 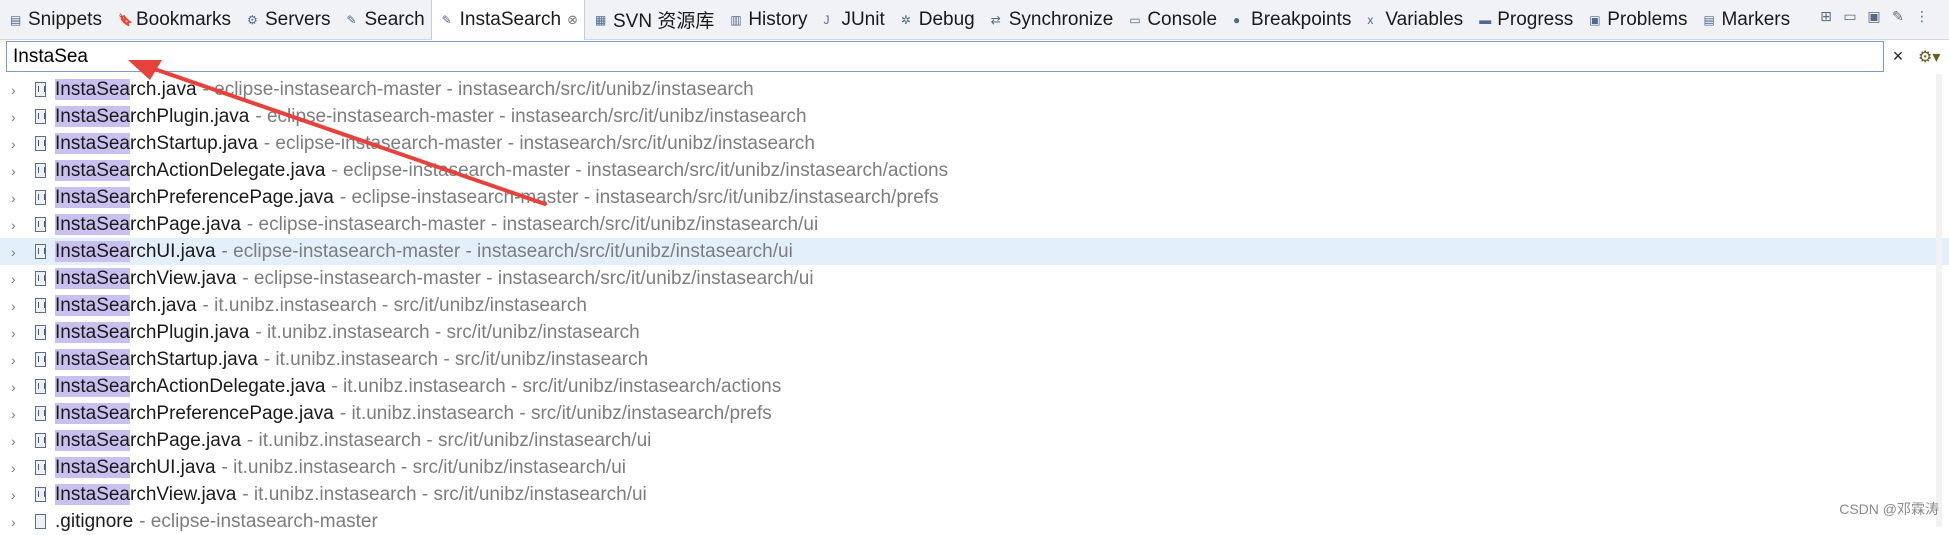 What do you see at coordinates (974, 521) in the screenshot?
I see `result-row: › .gitignore - eclipse-instasearch-master` at bounding box center [974, 521].